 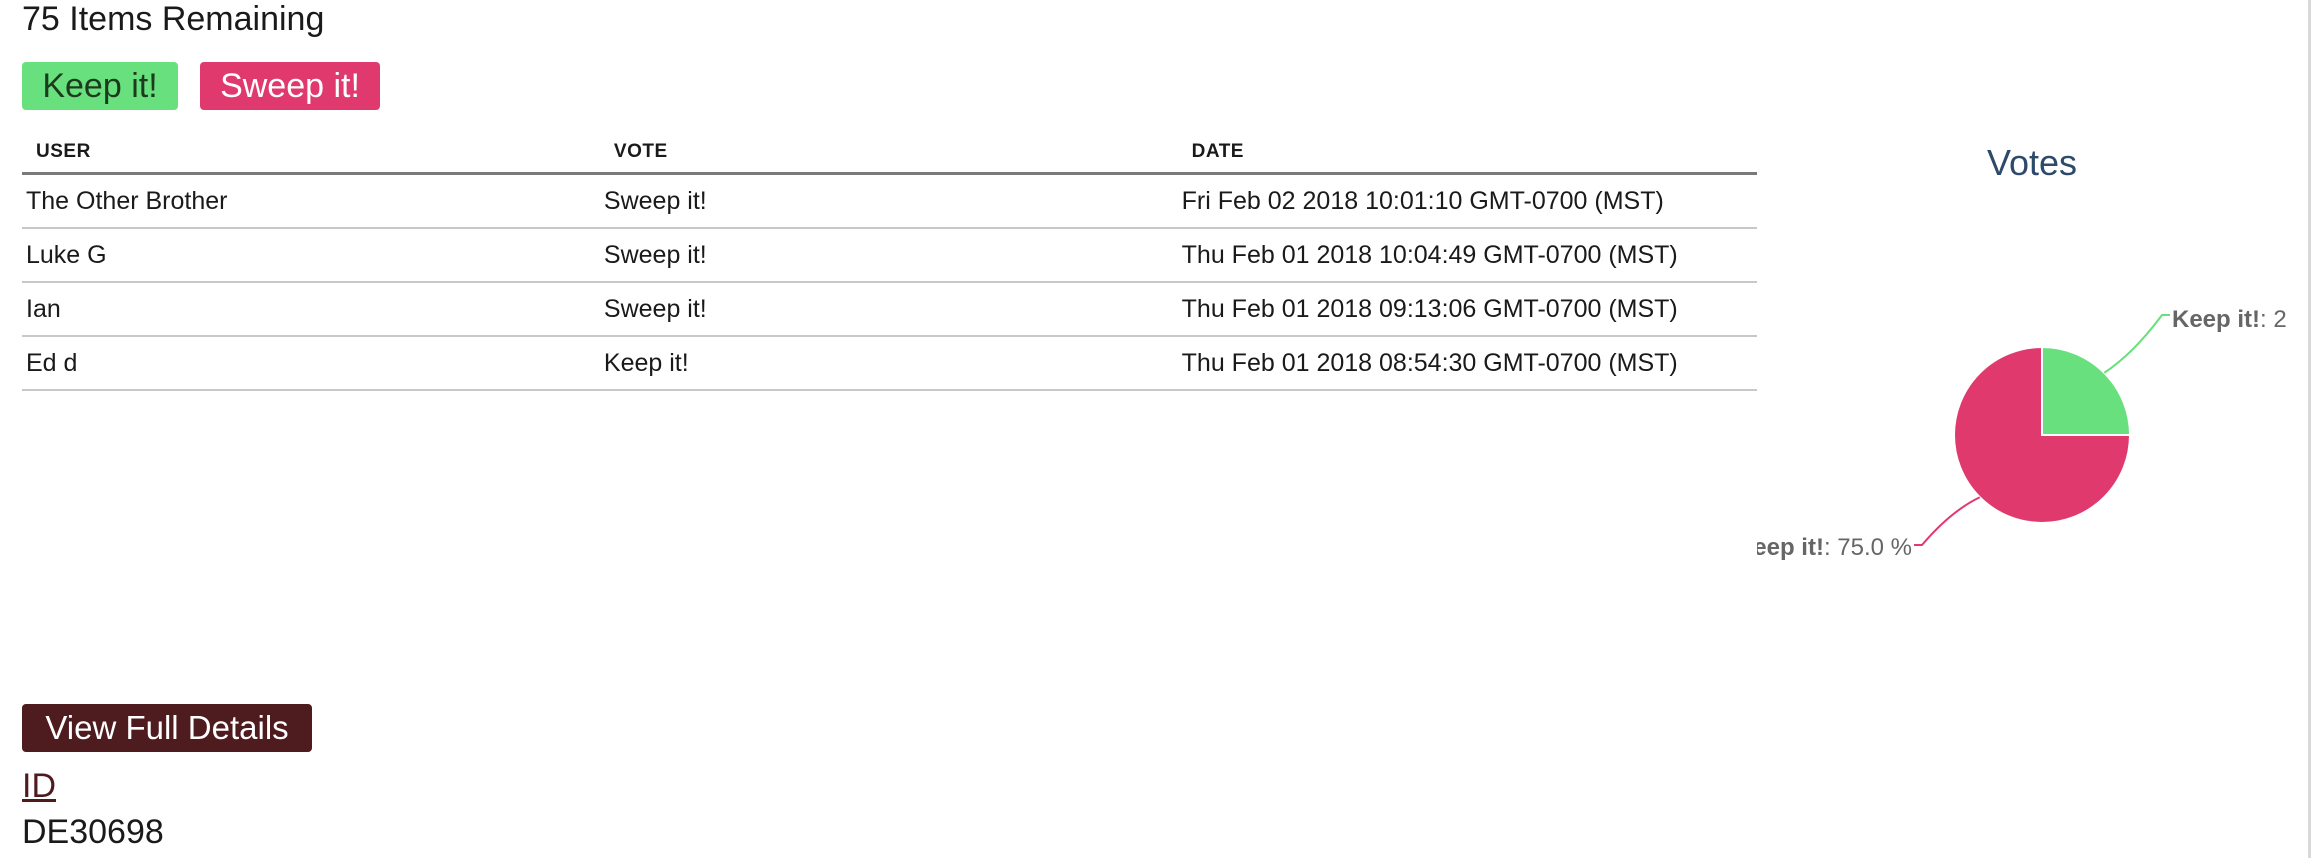 I want to click on pie-slices, so click(x=2042, y=434).